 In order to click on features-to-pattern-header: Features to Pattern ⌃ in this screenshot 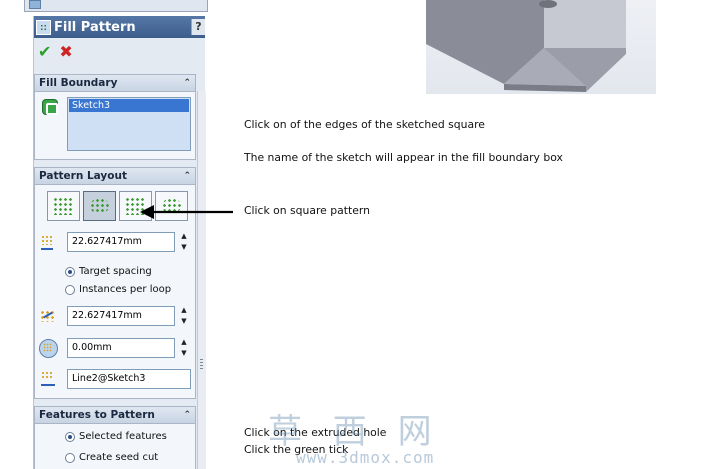, I will do `click(115, 415)`.